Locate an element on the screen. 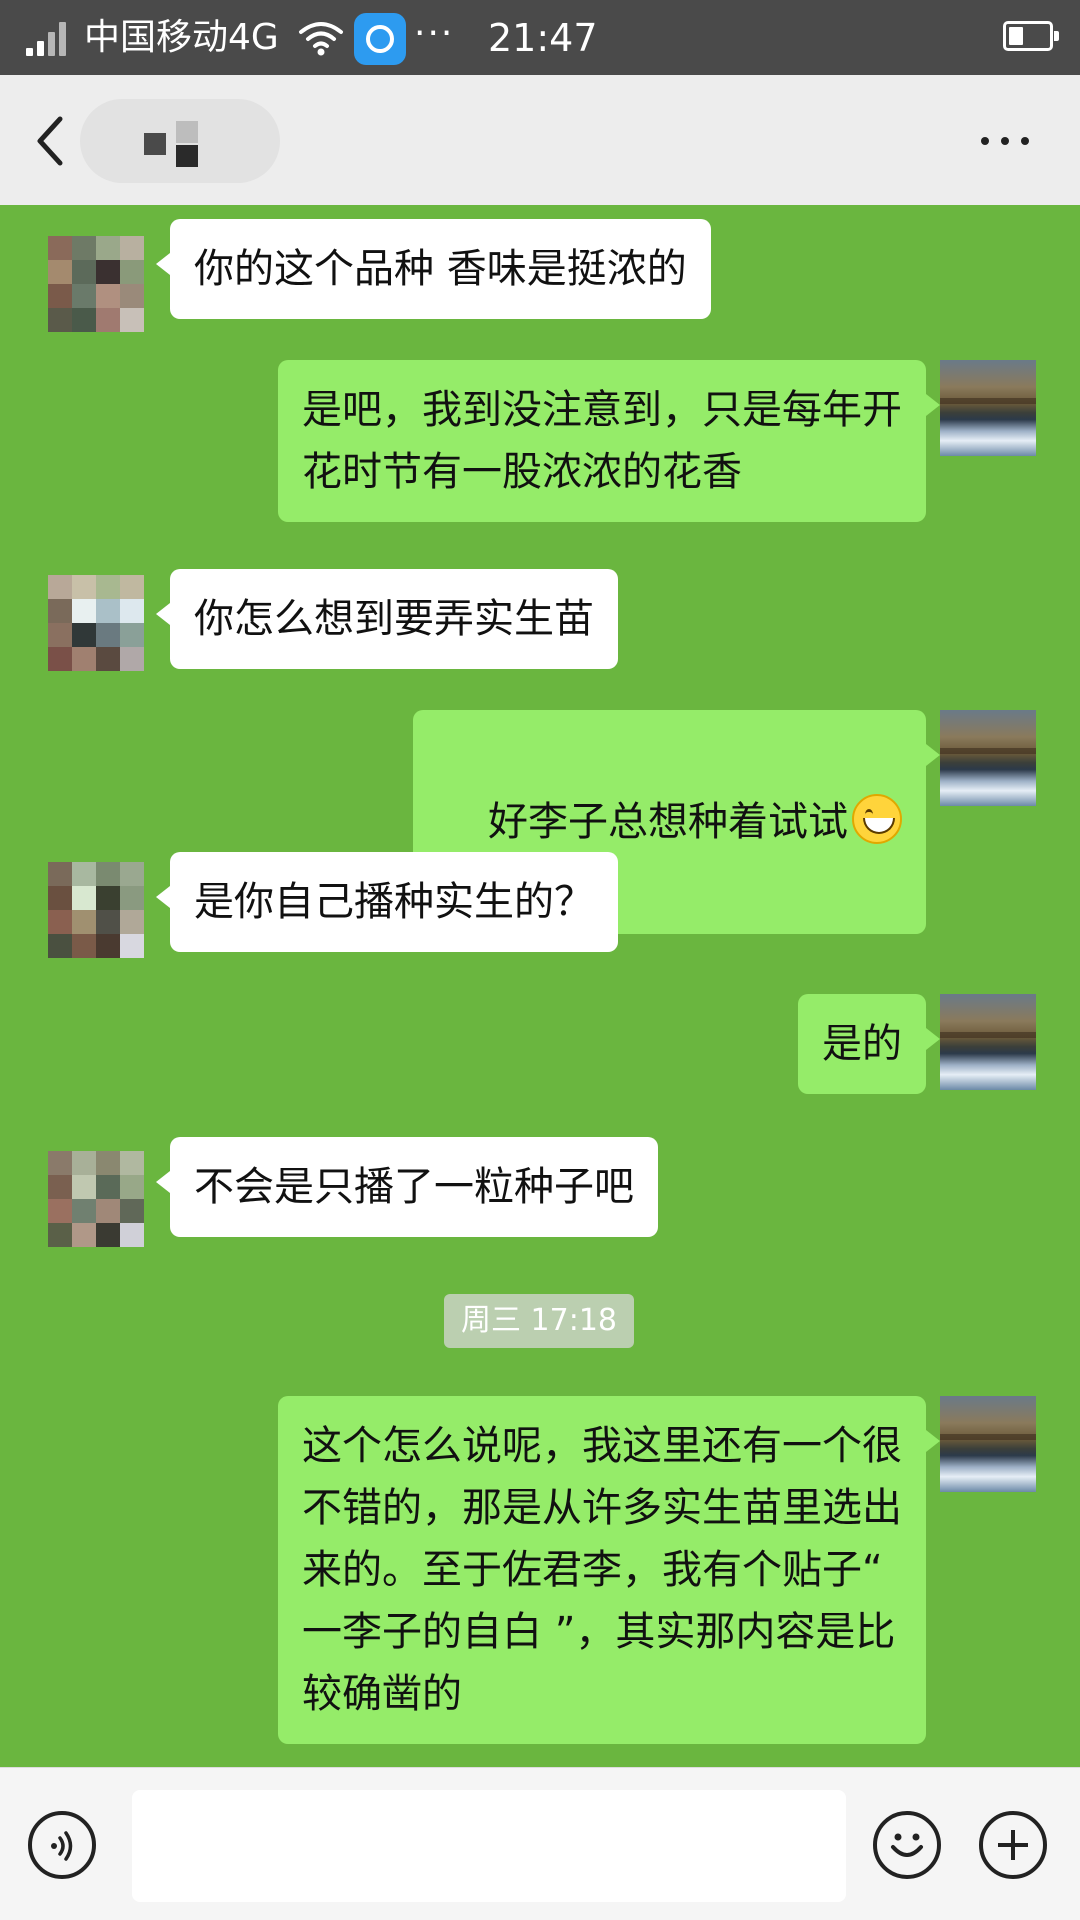  status-bar: 中国移动4G ··· 21:47 is located at coordinates (540, 37).